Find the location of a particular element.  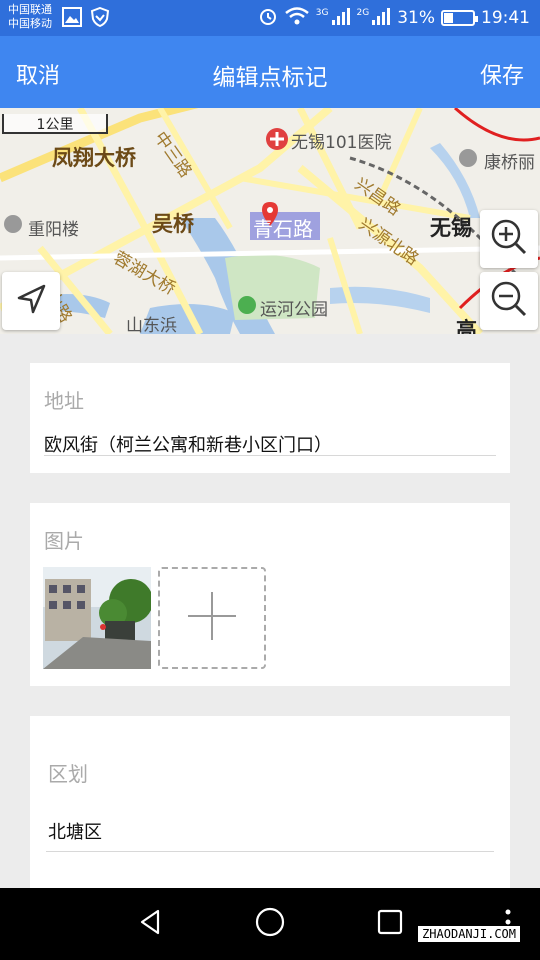

back-triangle-icon is located at coordinates (150, 924).